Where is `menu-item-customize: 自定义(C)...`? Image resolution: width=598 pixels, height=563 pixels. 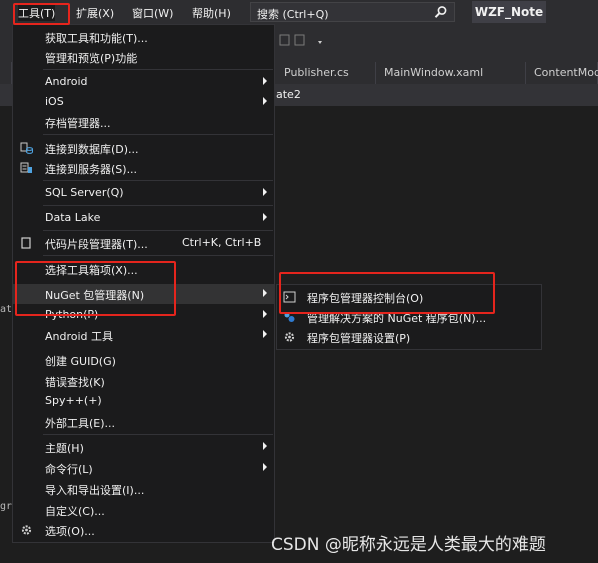
menu-item-customize: 自定义(C)... is located at coordinates (143, 510).